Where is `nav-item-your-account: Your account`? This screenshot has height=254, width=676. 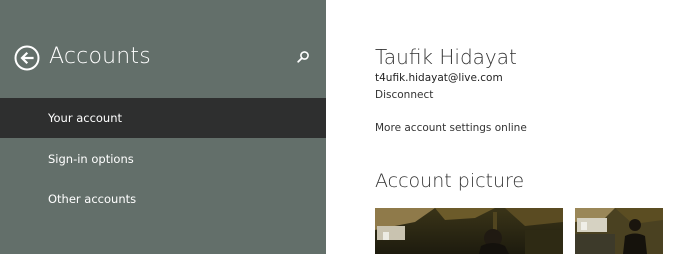 nav-item-your-account: Your account is located at coordinates (163, 118).